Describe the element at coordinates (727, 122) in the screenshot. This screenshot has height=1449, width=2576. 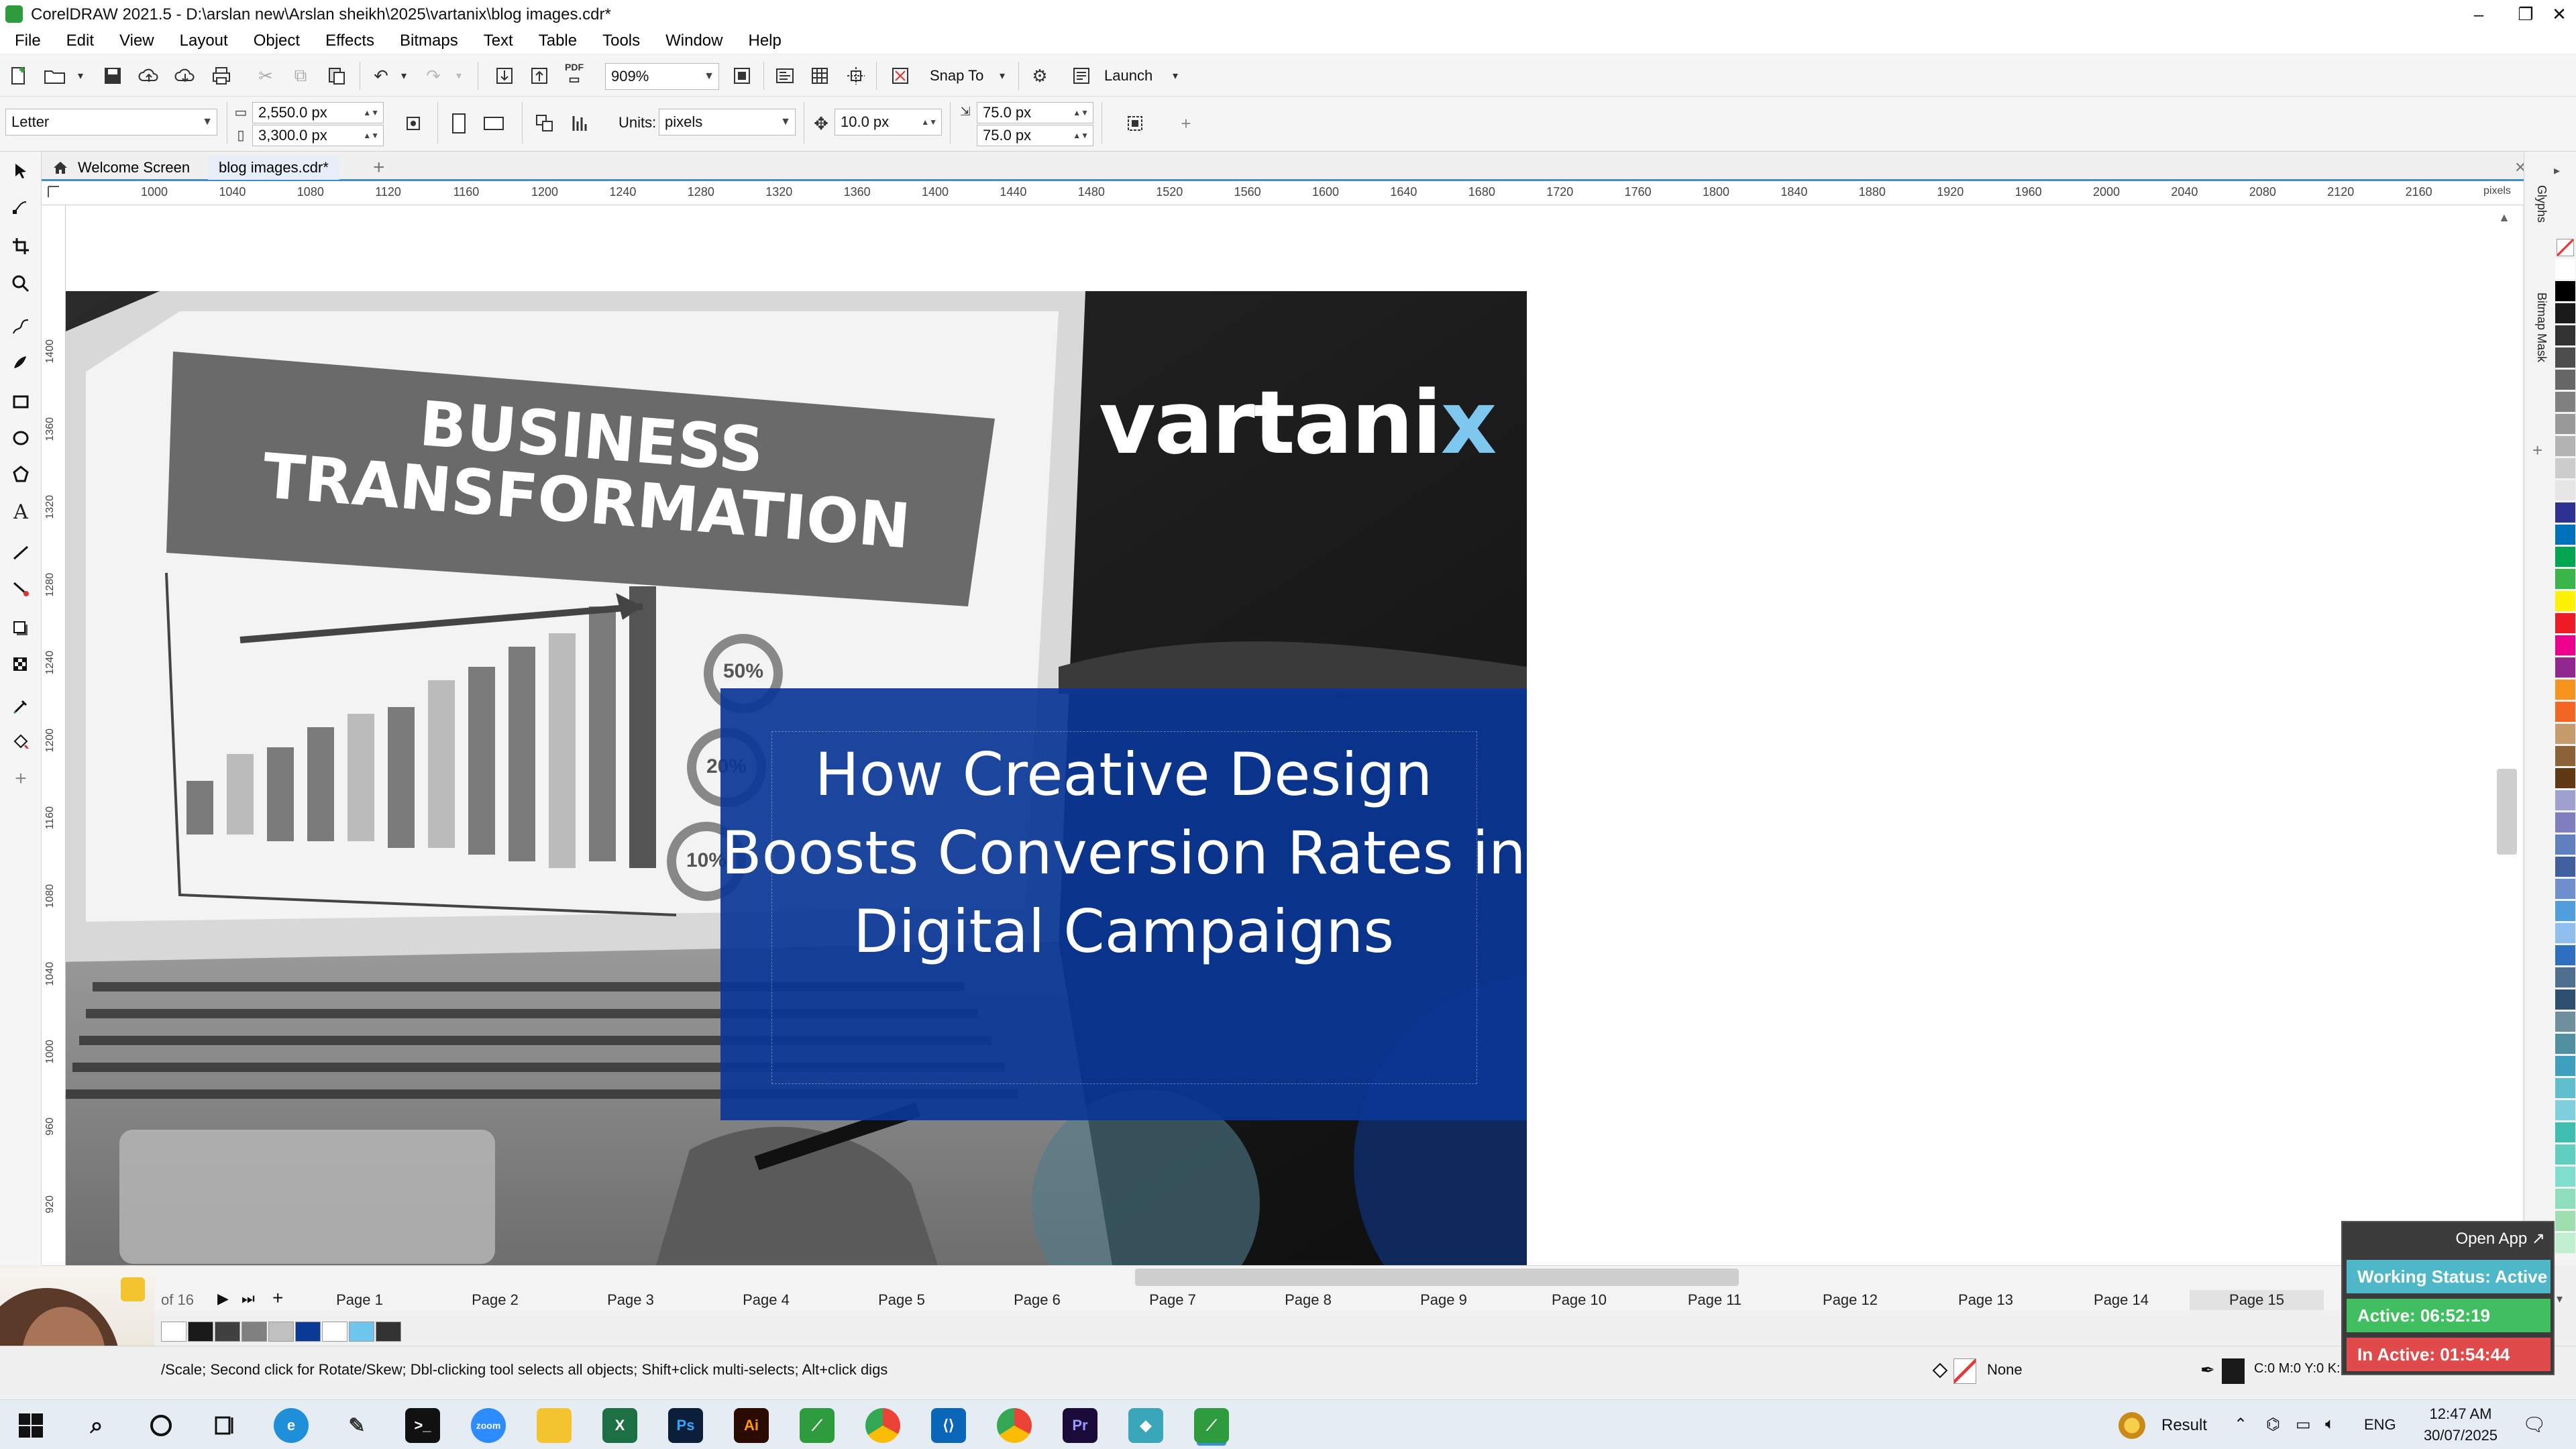
I see `units-select: pixels ▼` at that location.